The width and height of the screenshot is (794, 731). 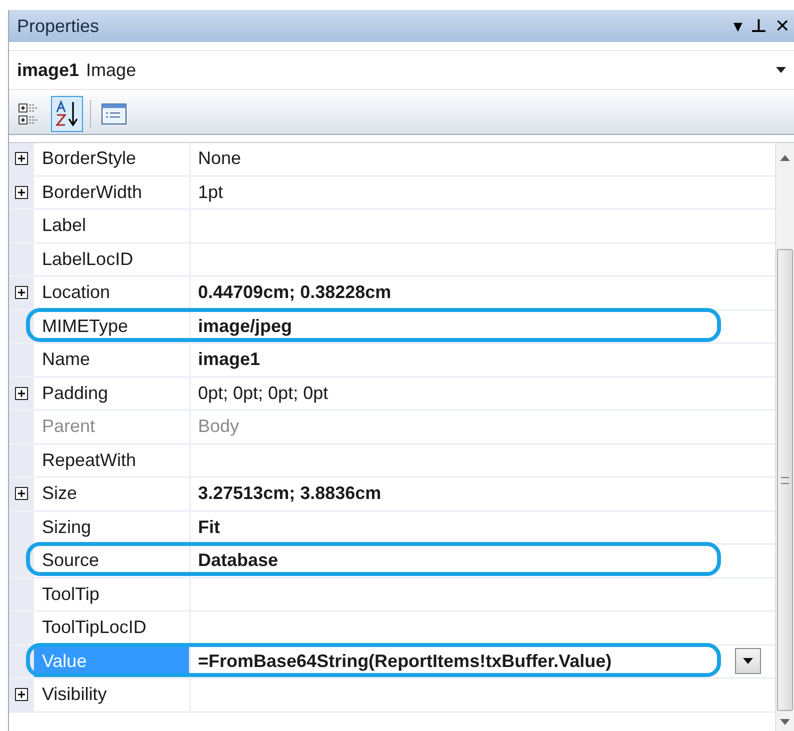 I want to click on property-row: BorderStyle None, so click(x=392, y=159).